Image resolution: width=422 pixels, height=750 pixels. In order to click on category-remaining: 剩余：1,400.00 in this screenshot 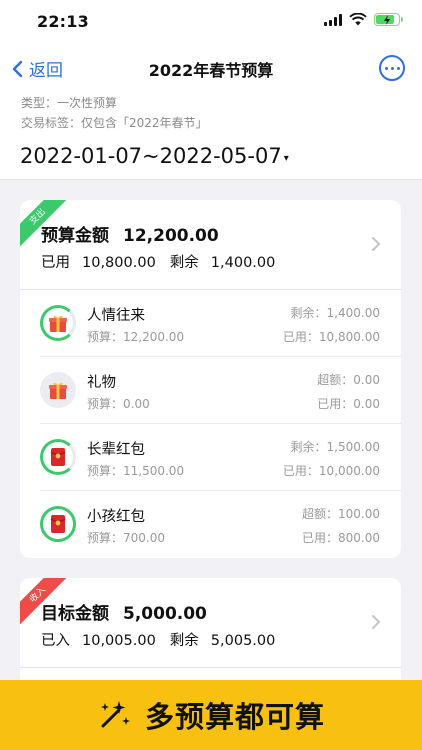, I will do `click(335, 313)`.